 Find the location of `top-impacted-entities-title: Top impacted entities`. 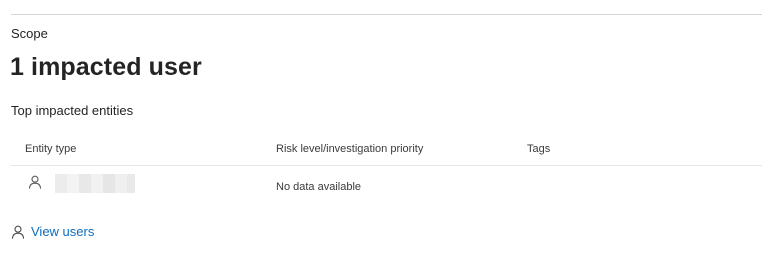

top-impacted-entities-title: Top impacted entities is located at coordinates (72, 110).